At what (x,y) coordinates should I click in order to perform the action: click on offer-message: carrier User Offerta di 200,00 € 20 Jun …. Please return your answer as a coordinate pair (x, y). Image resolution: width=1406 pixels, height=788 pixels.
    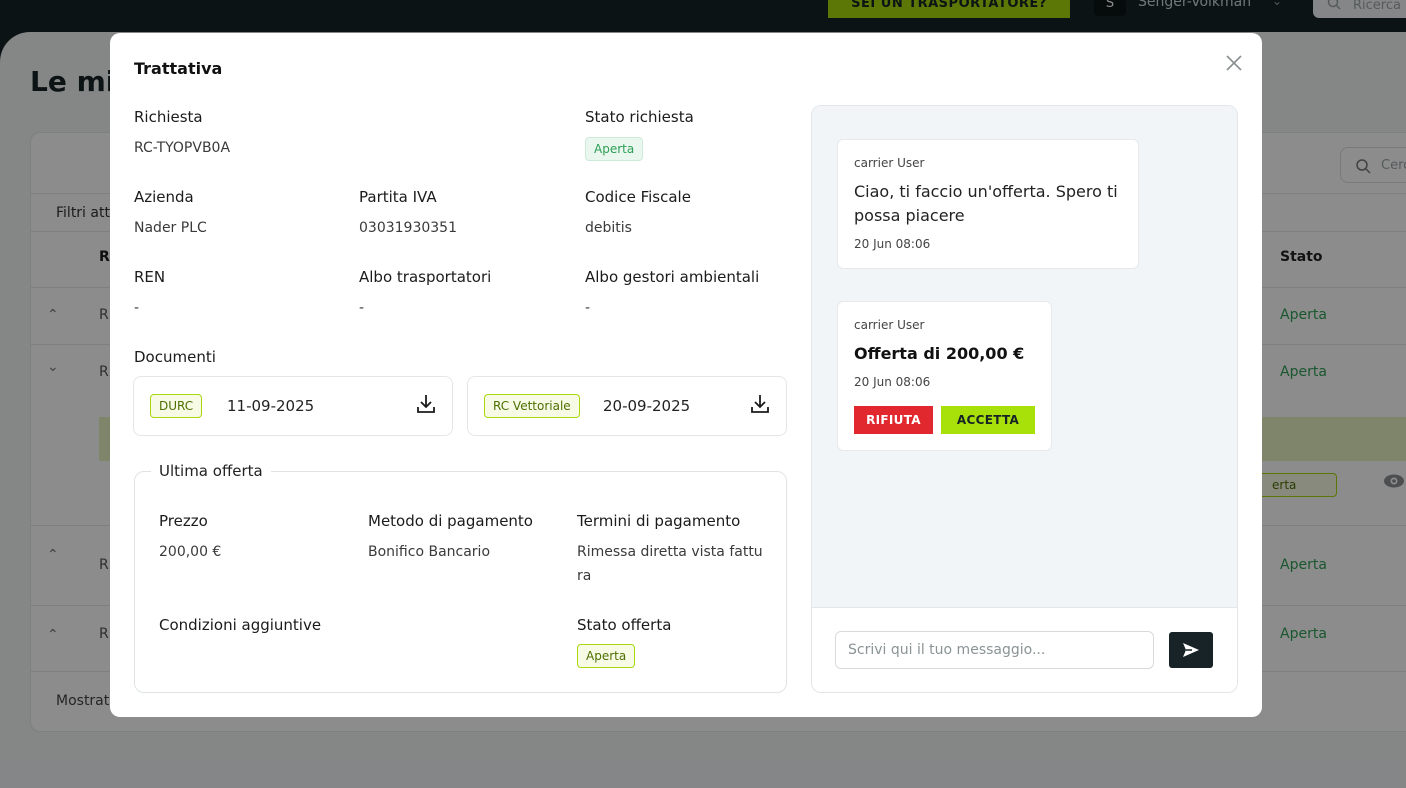
    Looking at the image, I should click on (944, 376).